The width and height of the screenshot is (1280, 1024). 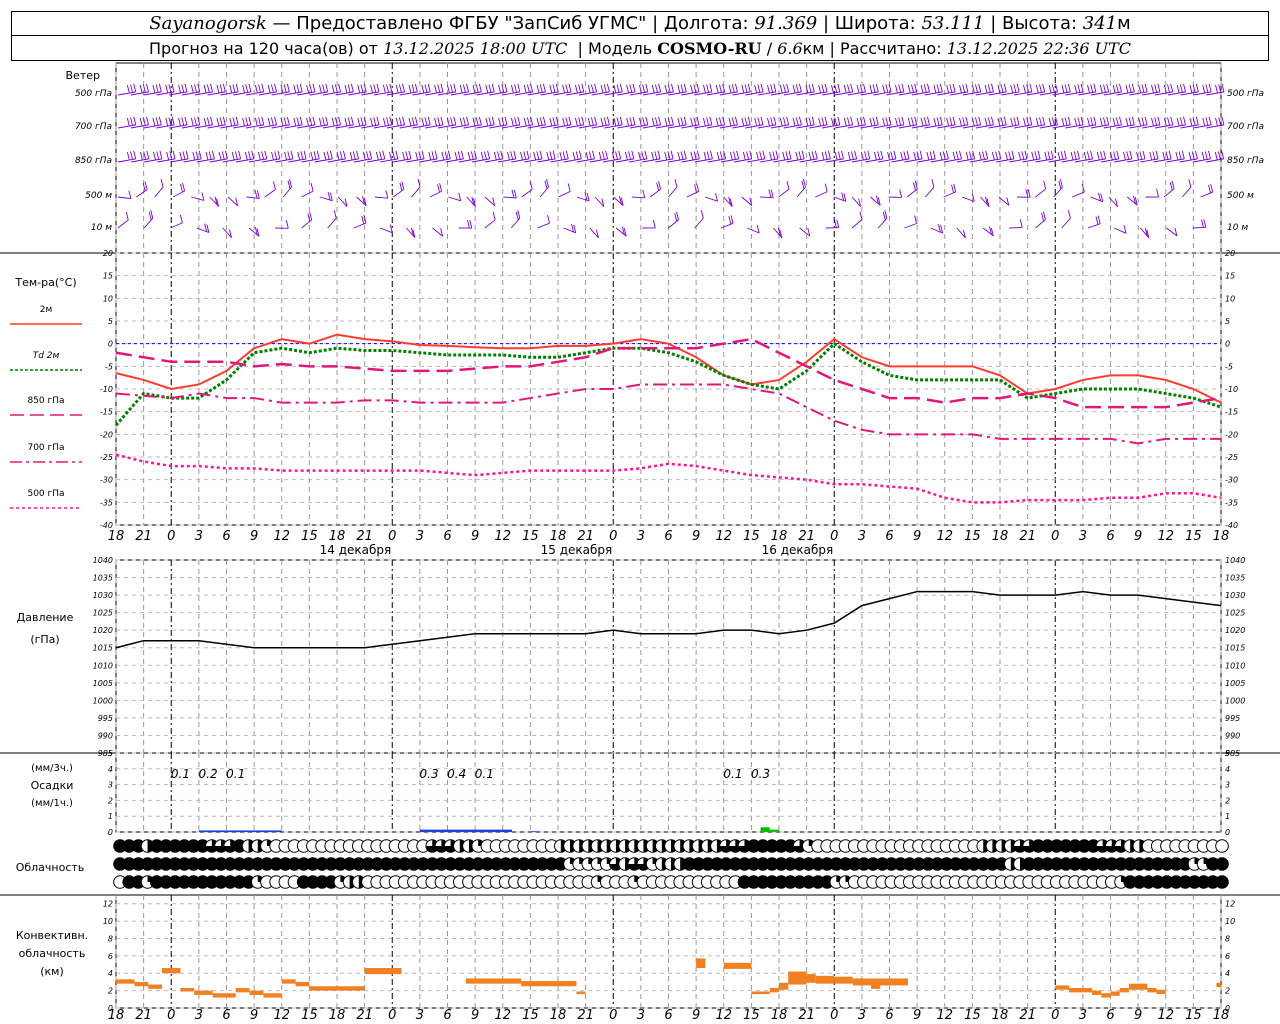 I want to click on temperature-legend-label: Td 2м, so click(x=46, y=356).